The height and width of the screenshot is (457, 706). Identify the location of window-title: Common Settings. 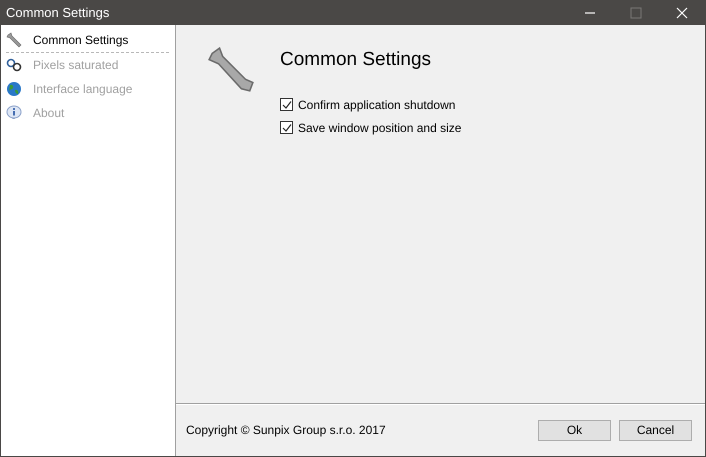
(58, 12).